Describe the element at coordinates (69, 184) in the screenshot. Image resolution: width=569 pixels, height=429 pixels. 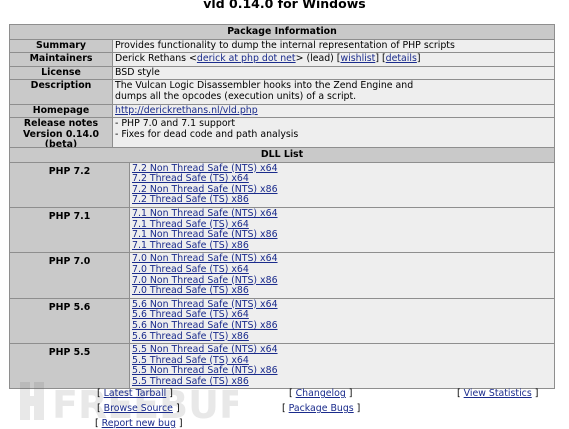
I see `dll-group-label: PHP 7.2` at that location.